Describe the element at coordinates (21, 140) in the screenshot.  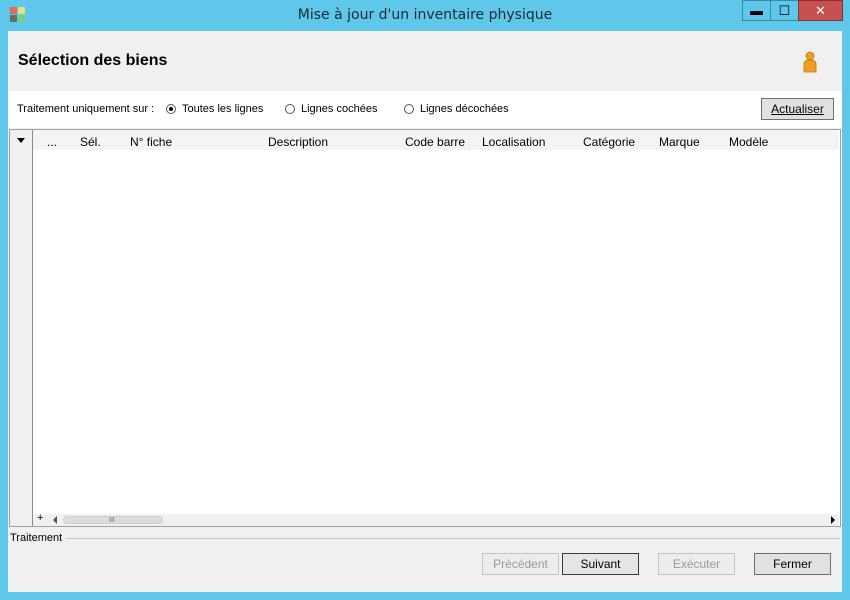
I see `dropdown-arrow-icon` at that location.